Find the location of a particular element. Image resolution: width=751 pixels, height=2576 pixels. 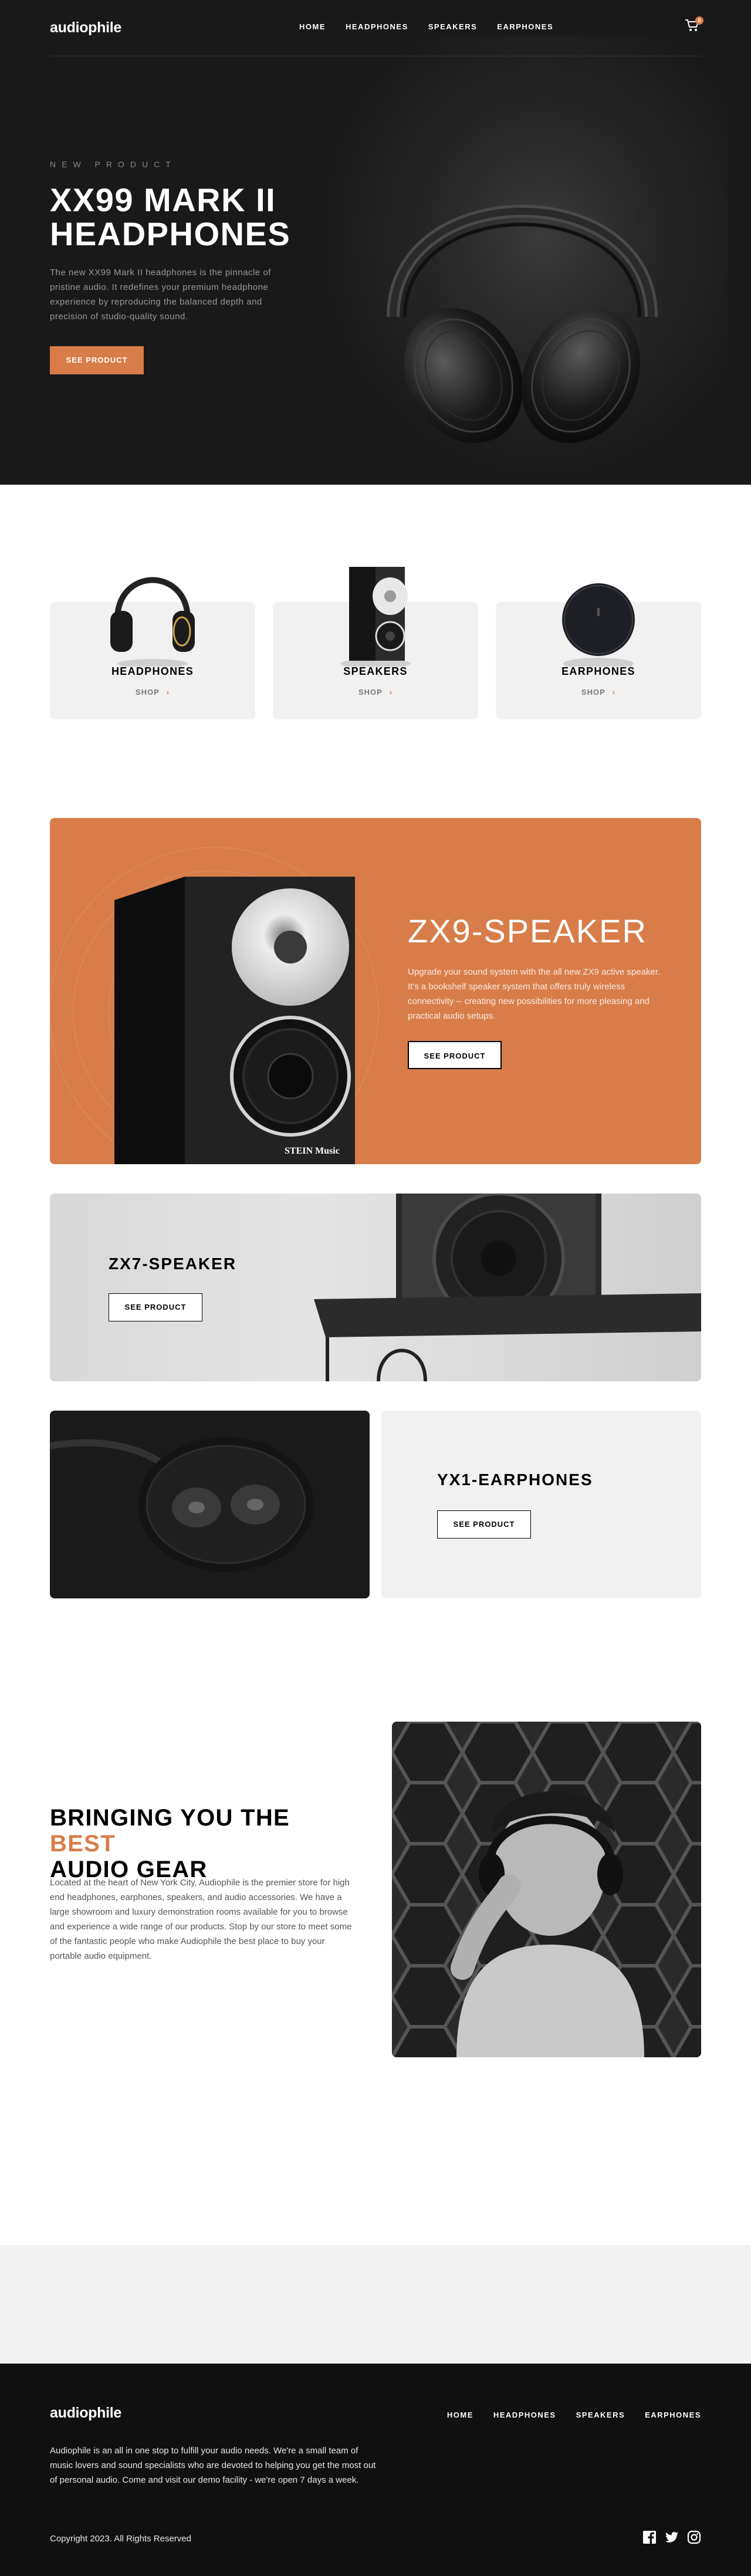

nav-link-headphones: HEADPHONES is located at coordinates (377, 26).